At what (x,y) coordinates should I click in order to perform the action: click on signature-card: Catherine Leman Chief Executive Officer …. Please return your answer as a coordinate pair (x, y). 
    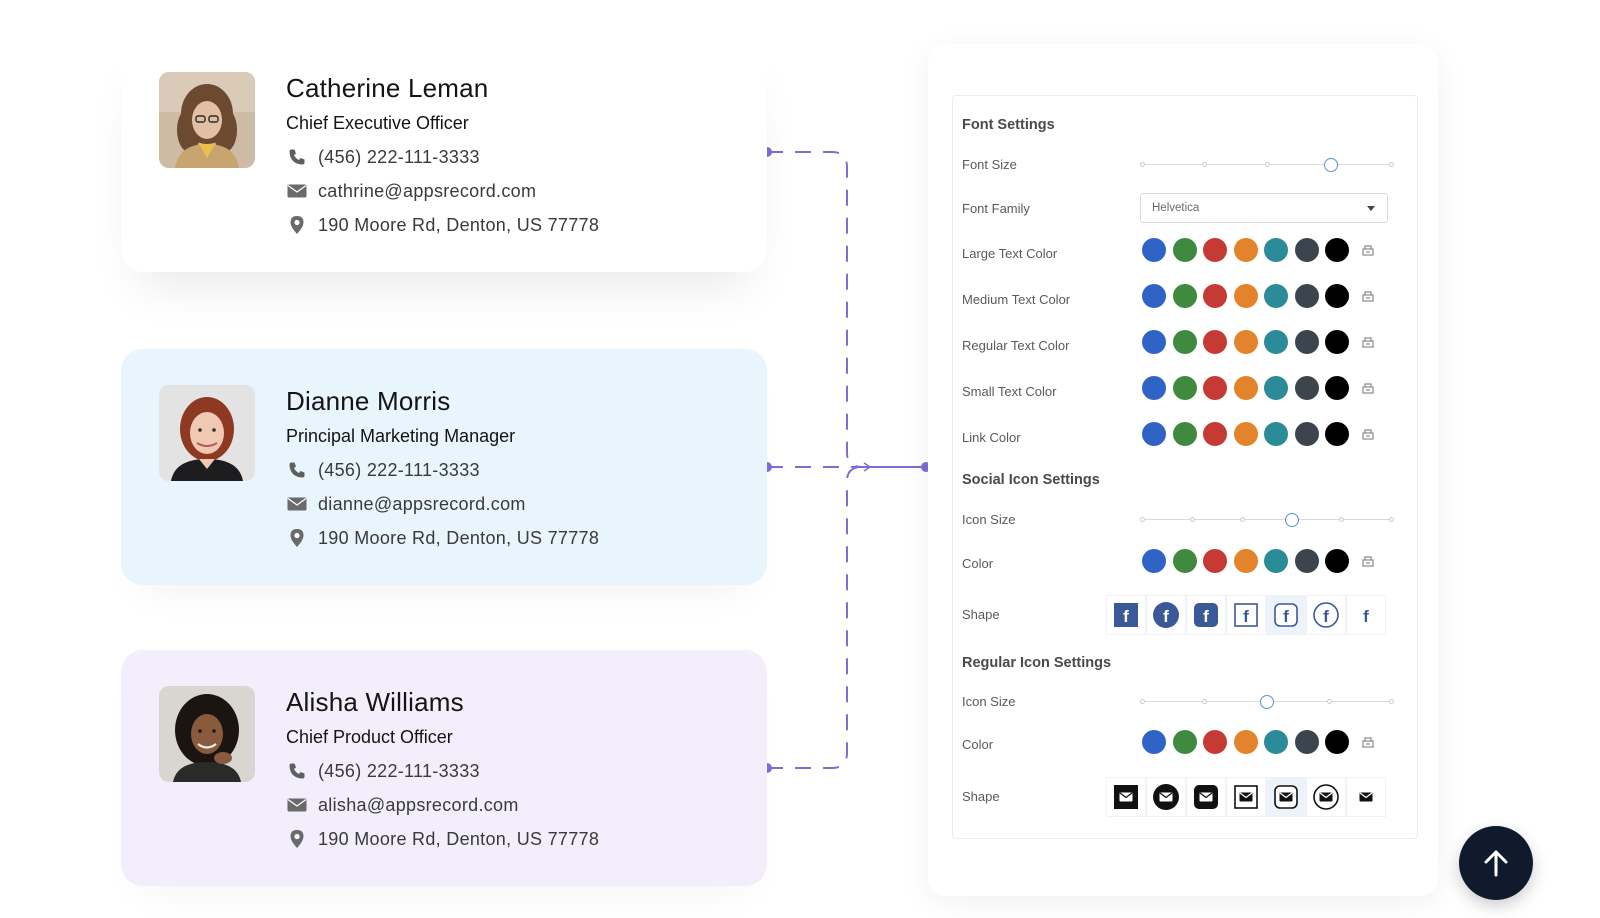
    Looking at the image, I should click on (444, 154).